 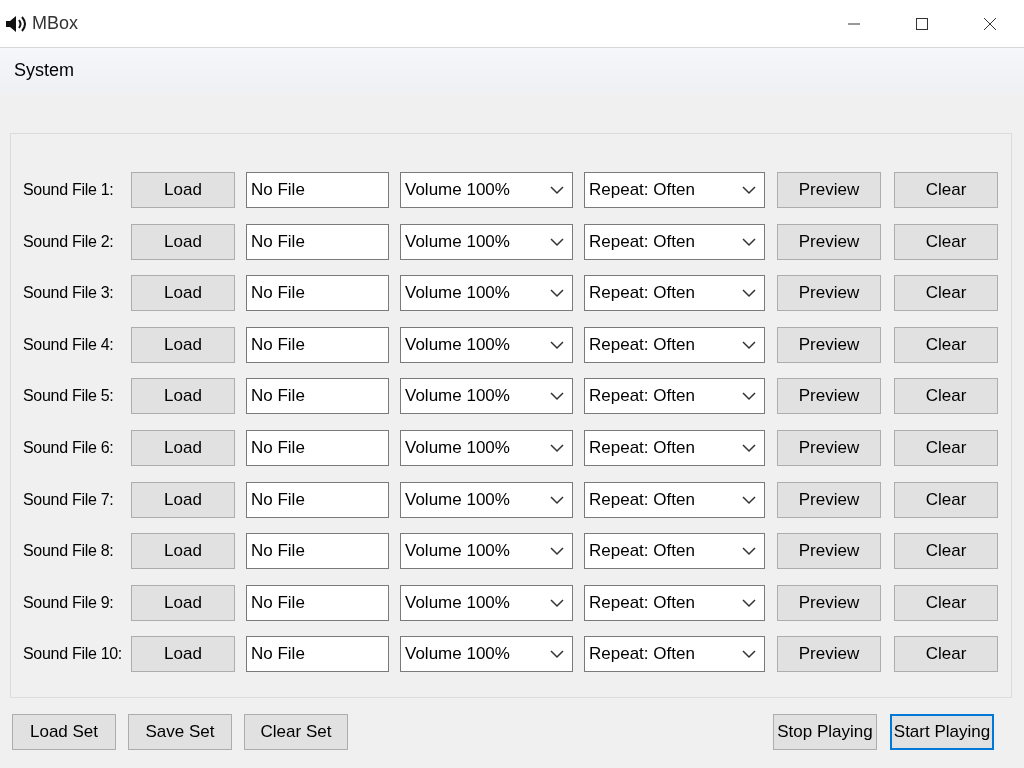 I want to click on set-button: Load Set, so click(x=64, y=732).